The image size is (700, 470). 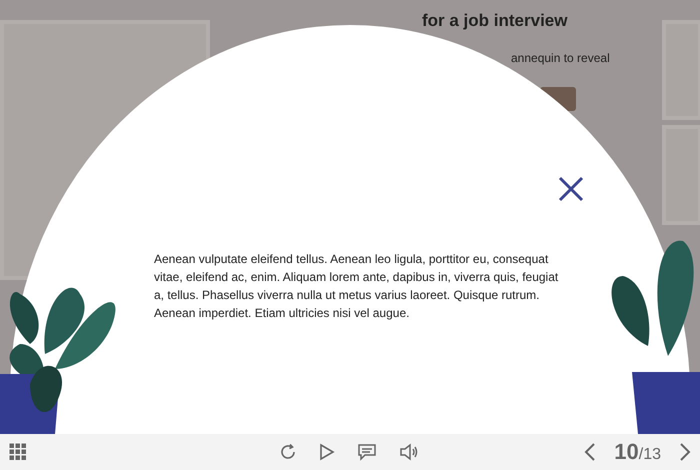 What do you see at coordinates (409, 452) in the screenshot?
I see `speaker-icon` at bounding box center [409, 452].